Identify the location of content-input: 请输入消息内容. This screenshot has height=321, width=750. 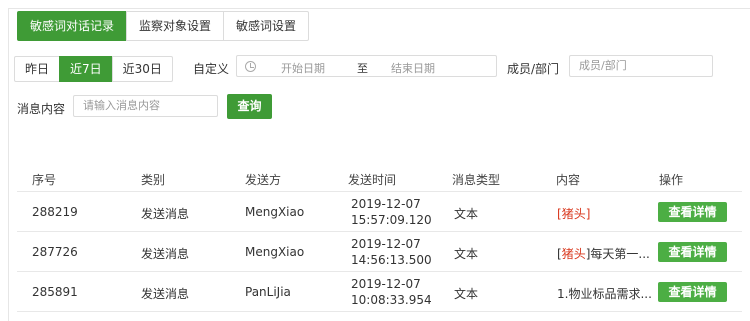
(145, 106).